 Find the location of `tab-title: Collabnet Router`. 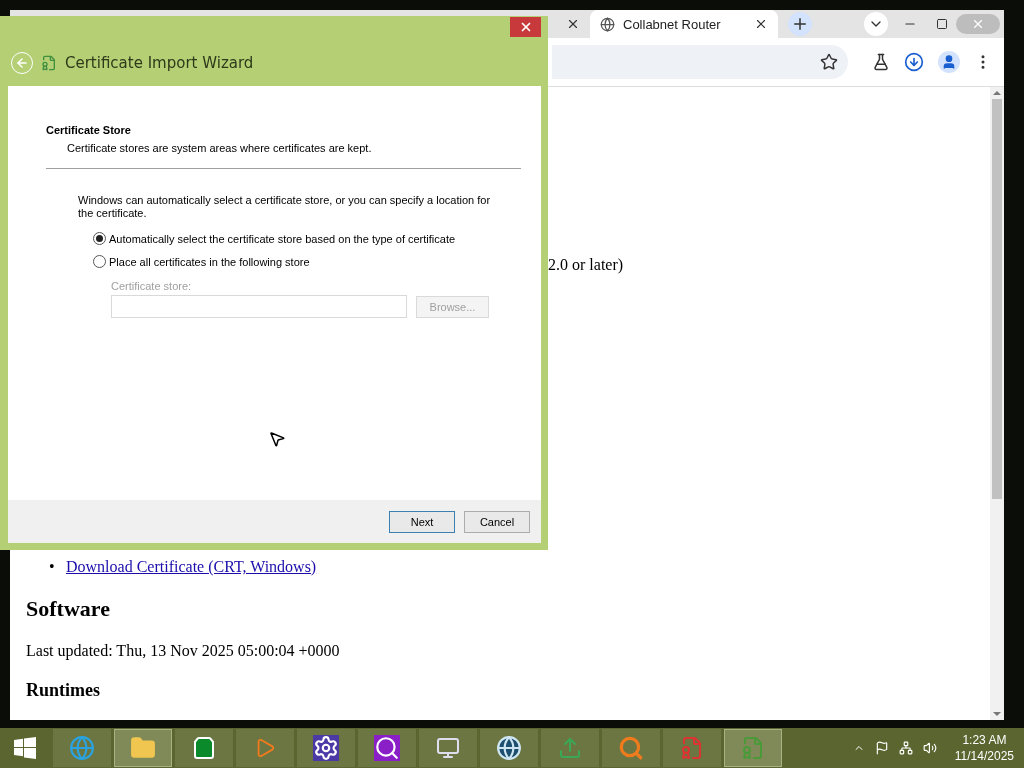

tab-title: Collabnet Router is located at coordinates (672, 24).